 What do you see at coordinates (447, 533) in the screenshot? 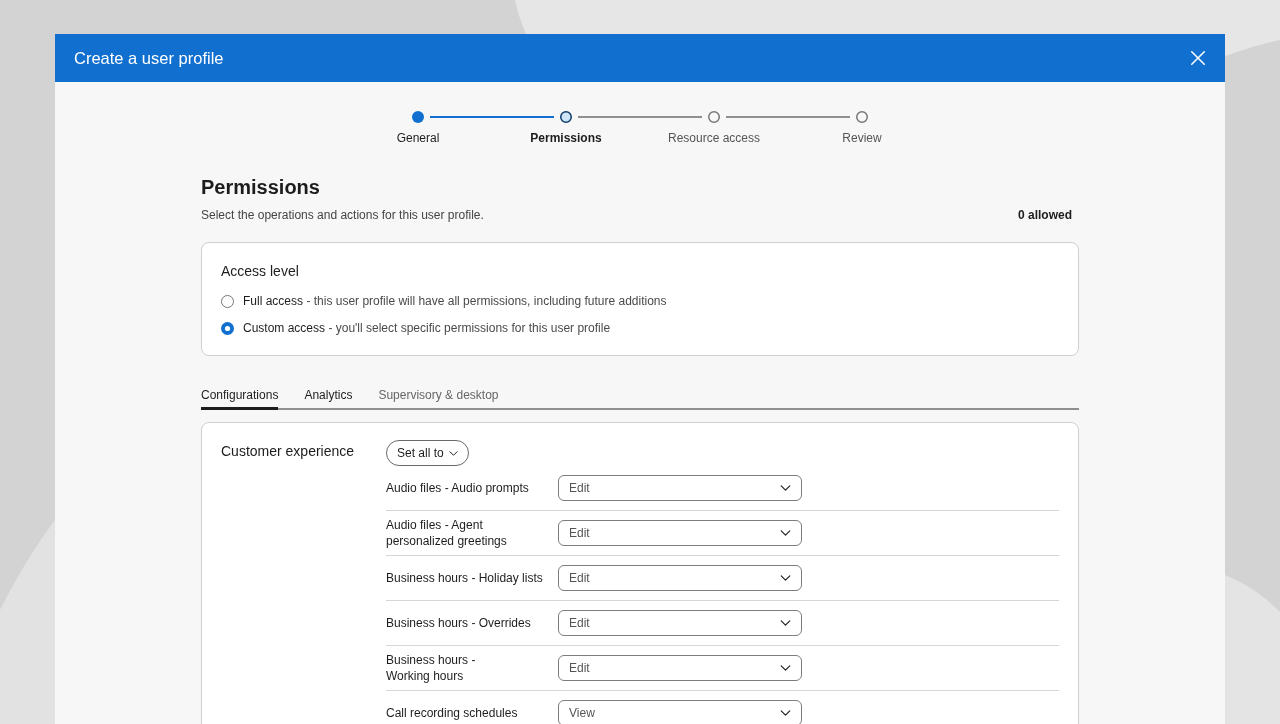
I see `permission-label: Audio files - Agent personalized greetings` at bounding box center [447, 533].